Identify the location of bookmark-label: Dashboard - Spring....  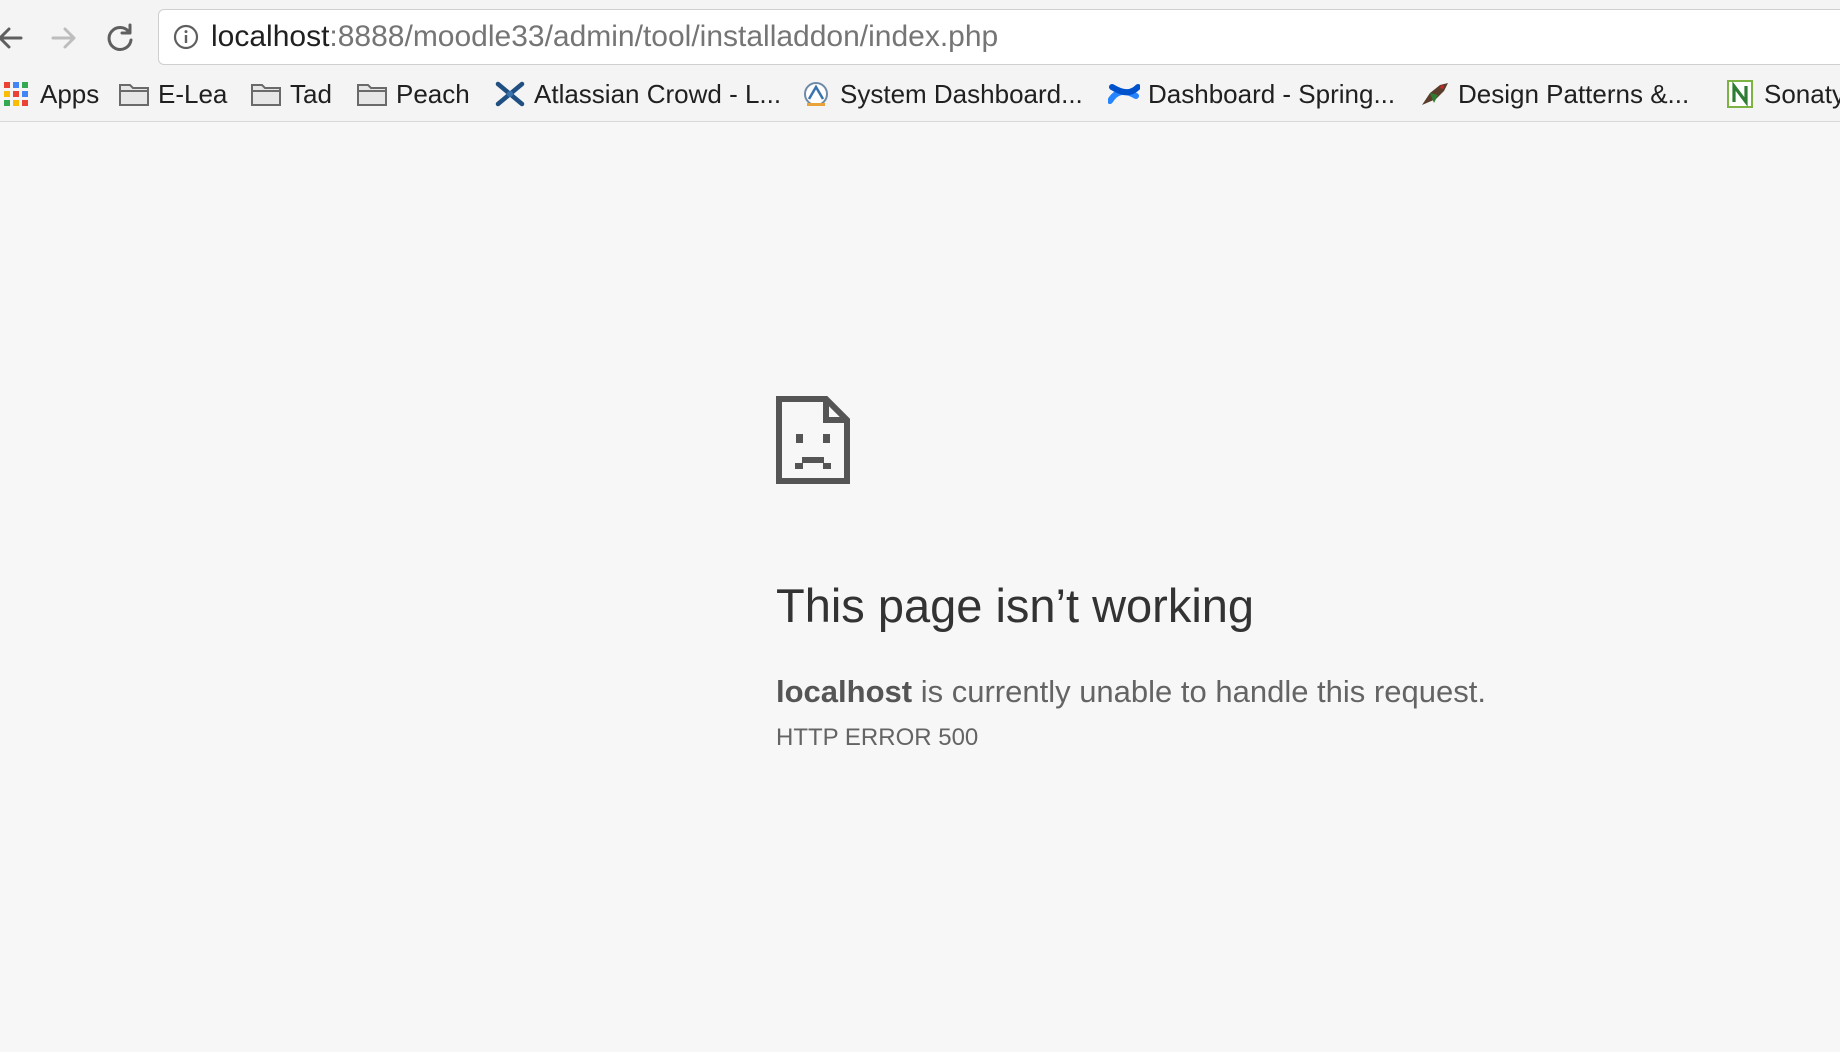
(1272, 93).